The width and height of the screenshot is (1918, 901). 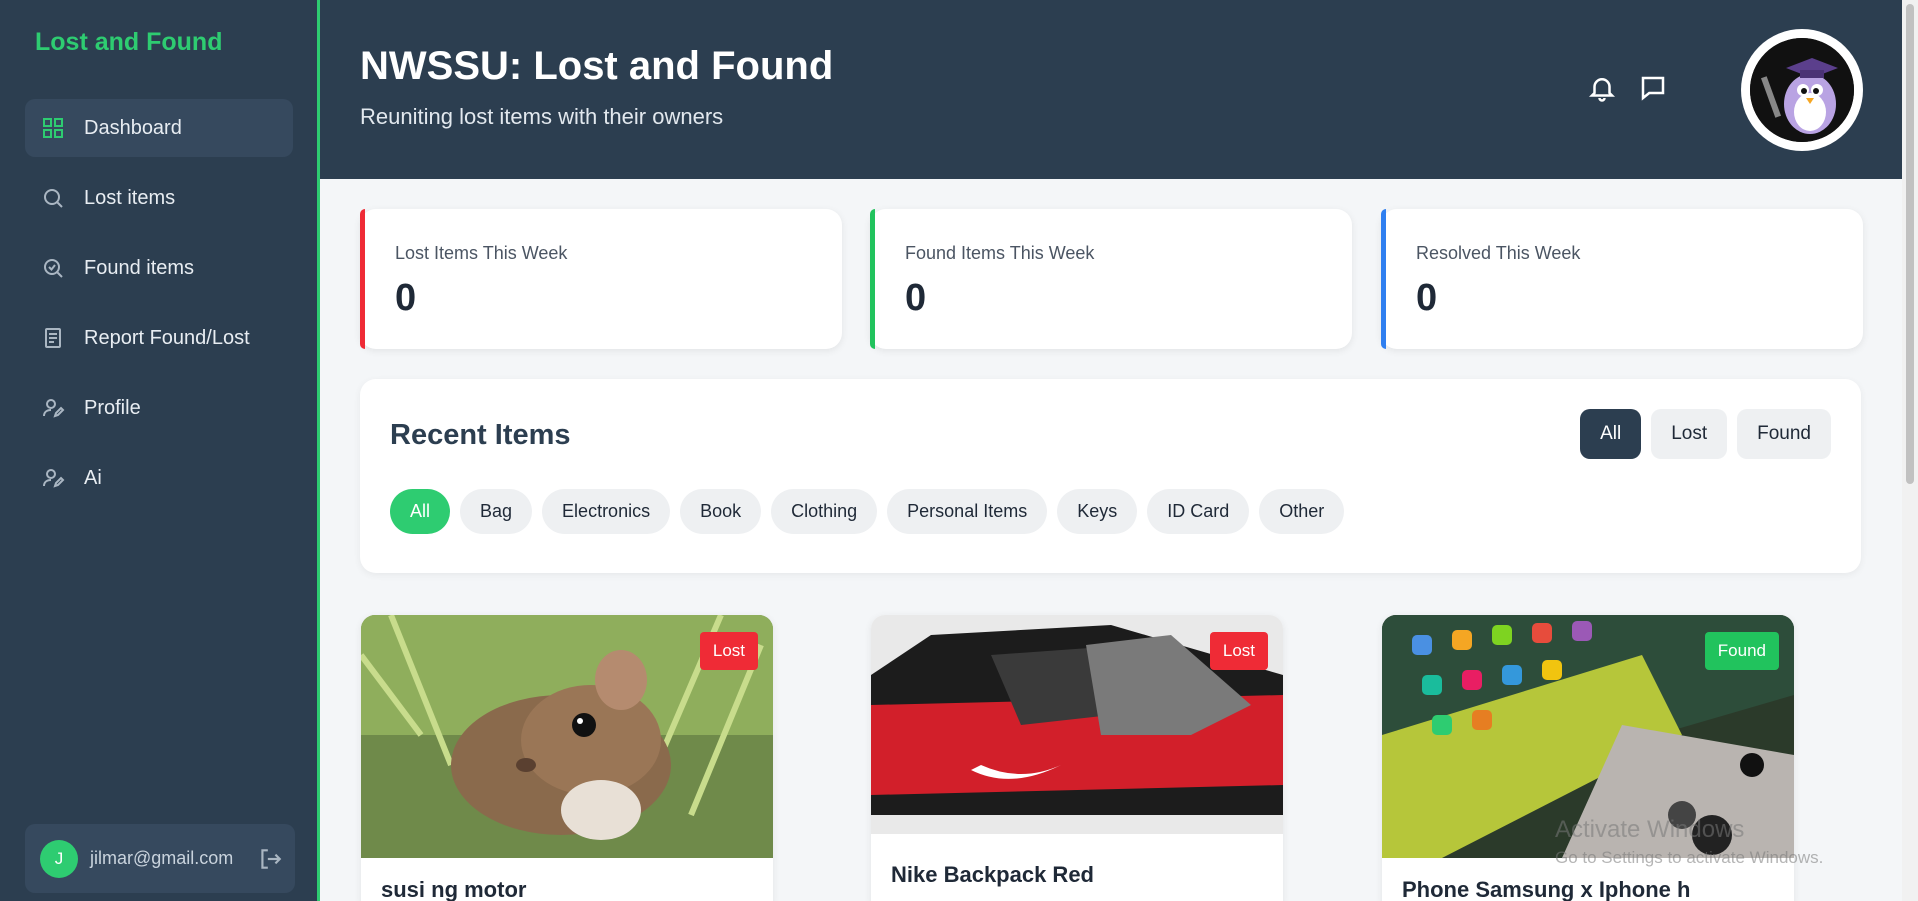 What do you see at coordinates (480, 435) in the screenshot?
I see `section-title: Recent Items` at bounding box center [480, 435].